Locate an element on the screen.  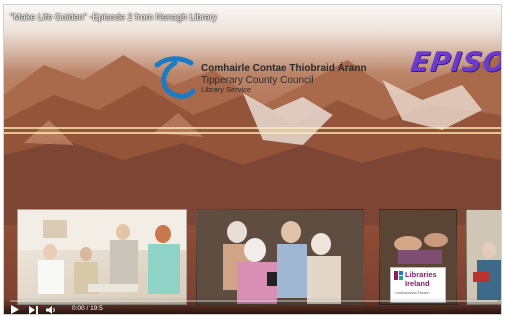
thumbnail-seniors-living-room is located at coordinates (102, 257).